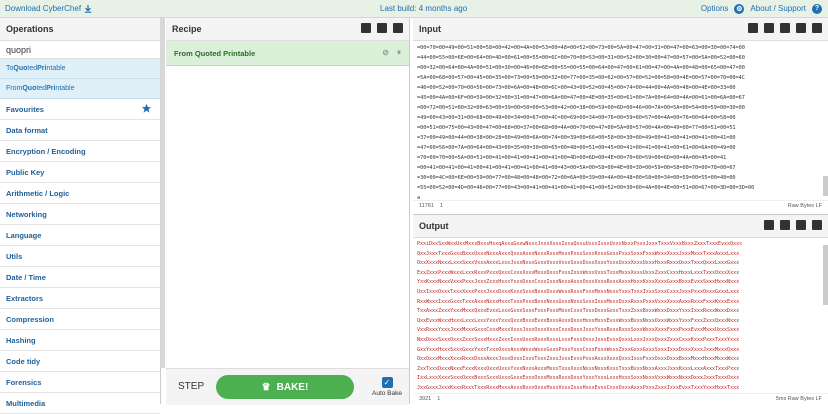  Describe the element at coordinates (817, 8) in the screenshot. I see `help-icon: ?` at that location.